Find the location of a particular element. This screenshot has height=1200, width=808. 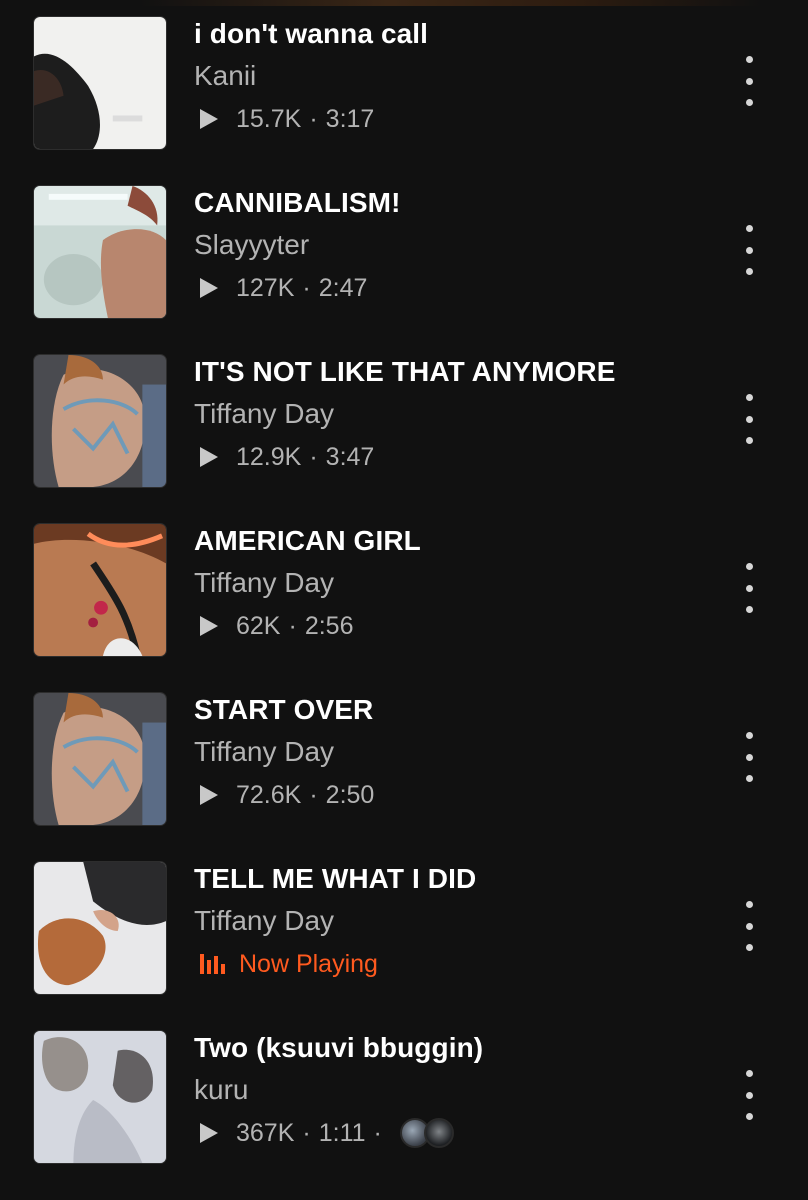

track-meta: 127K · 2:47 is located at coordinates (283, 288).